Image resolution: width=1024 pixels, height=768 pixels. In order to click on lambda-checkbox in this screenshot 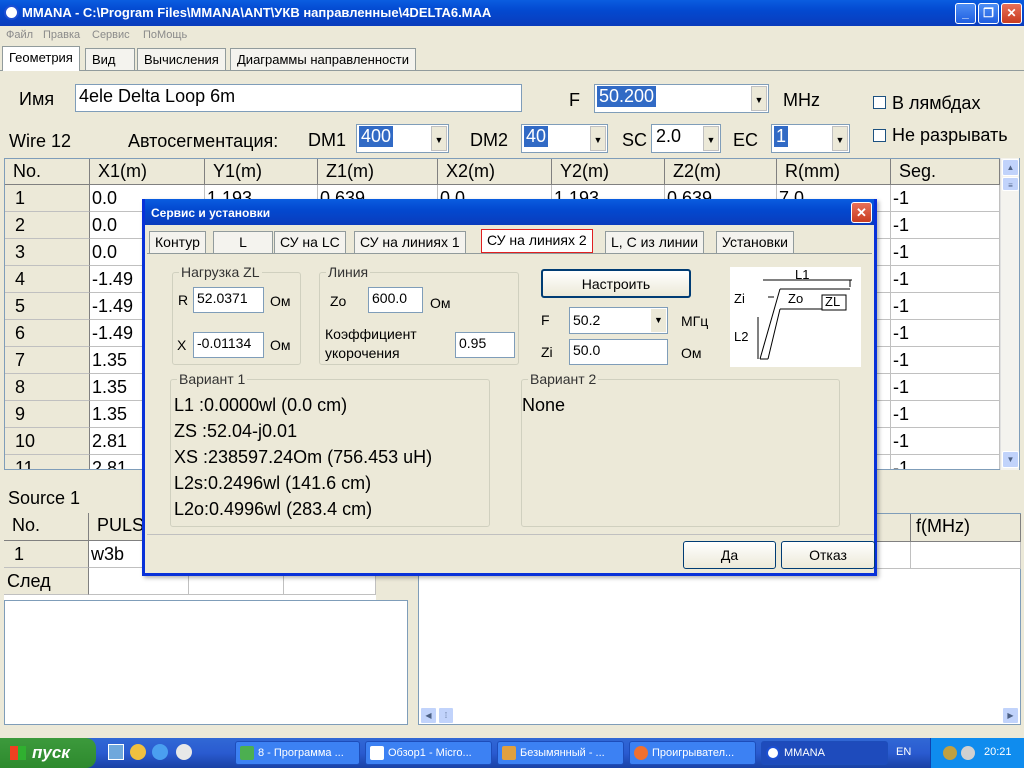, I will do `click(879, 102)`.